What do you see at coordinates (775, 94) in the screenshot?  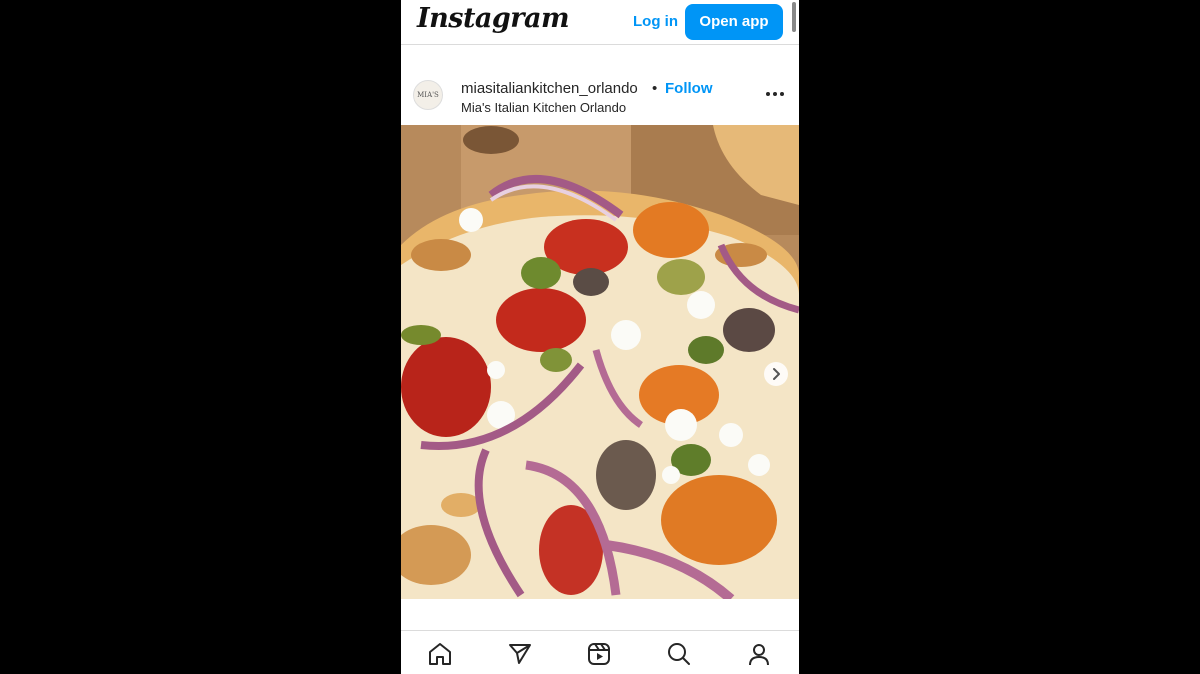 I see `more-horizontal-icon` at bounding box center [775, 94].